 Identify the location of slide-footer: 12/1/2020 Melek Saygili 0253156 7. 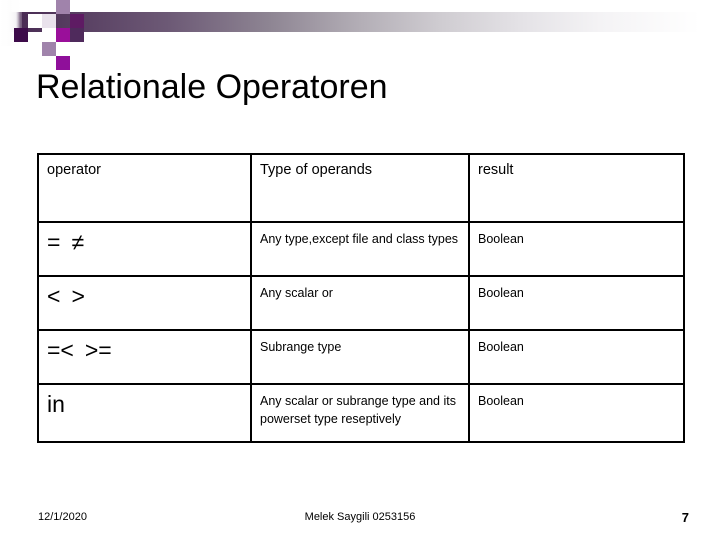
(360, 520).